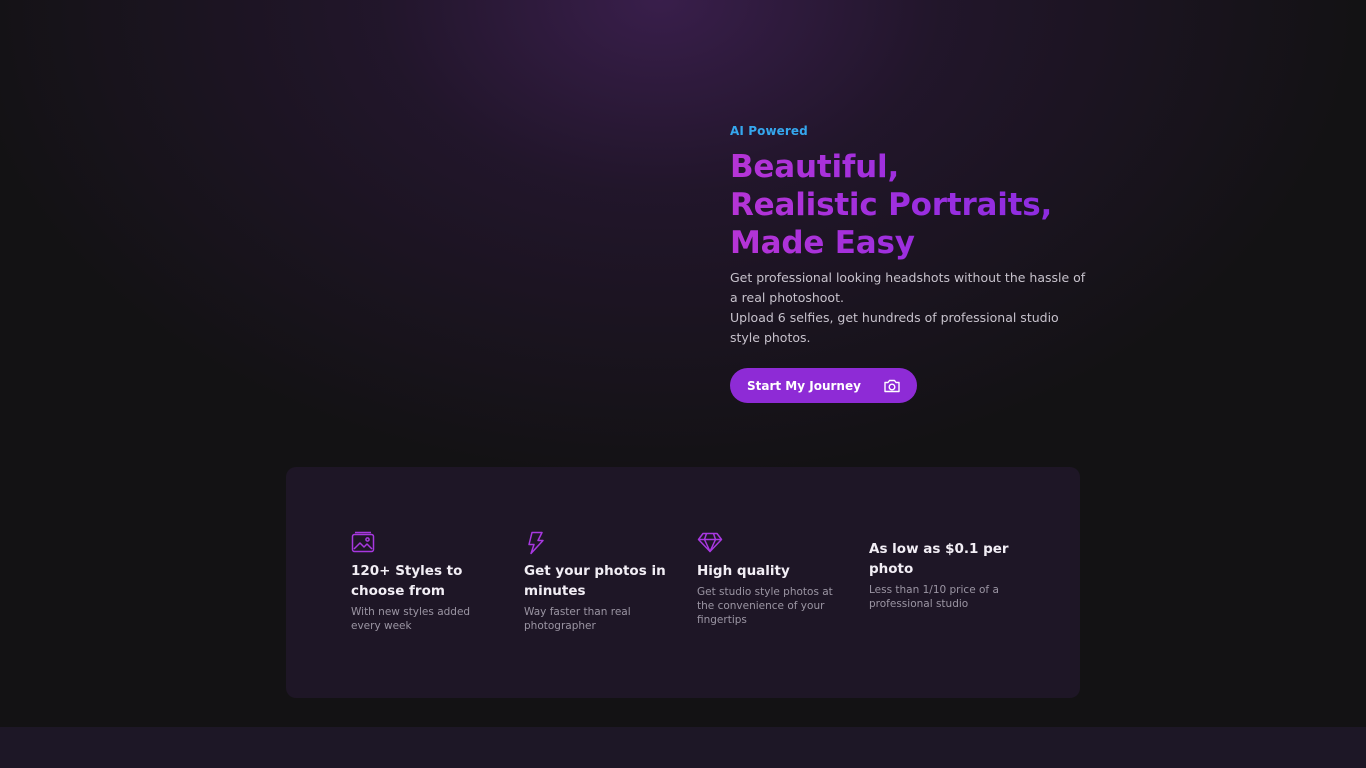  Describe the element at coordinates (772, 544) in the screenshot. I see `diamond-icon` at that location.